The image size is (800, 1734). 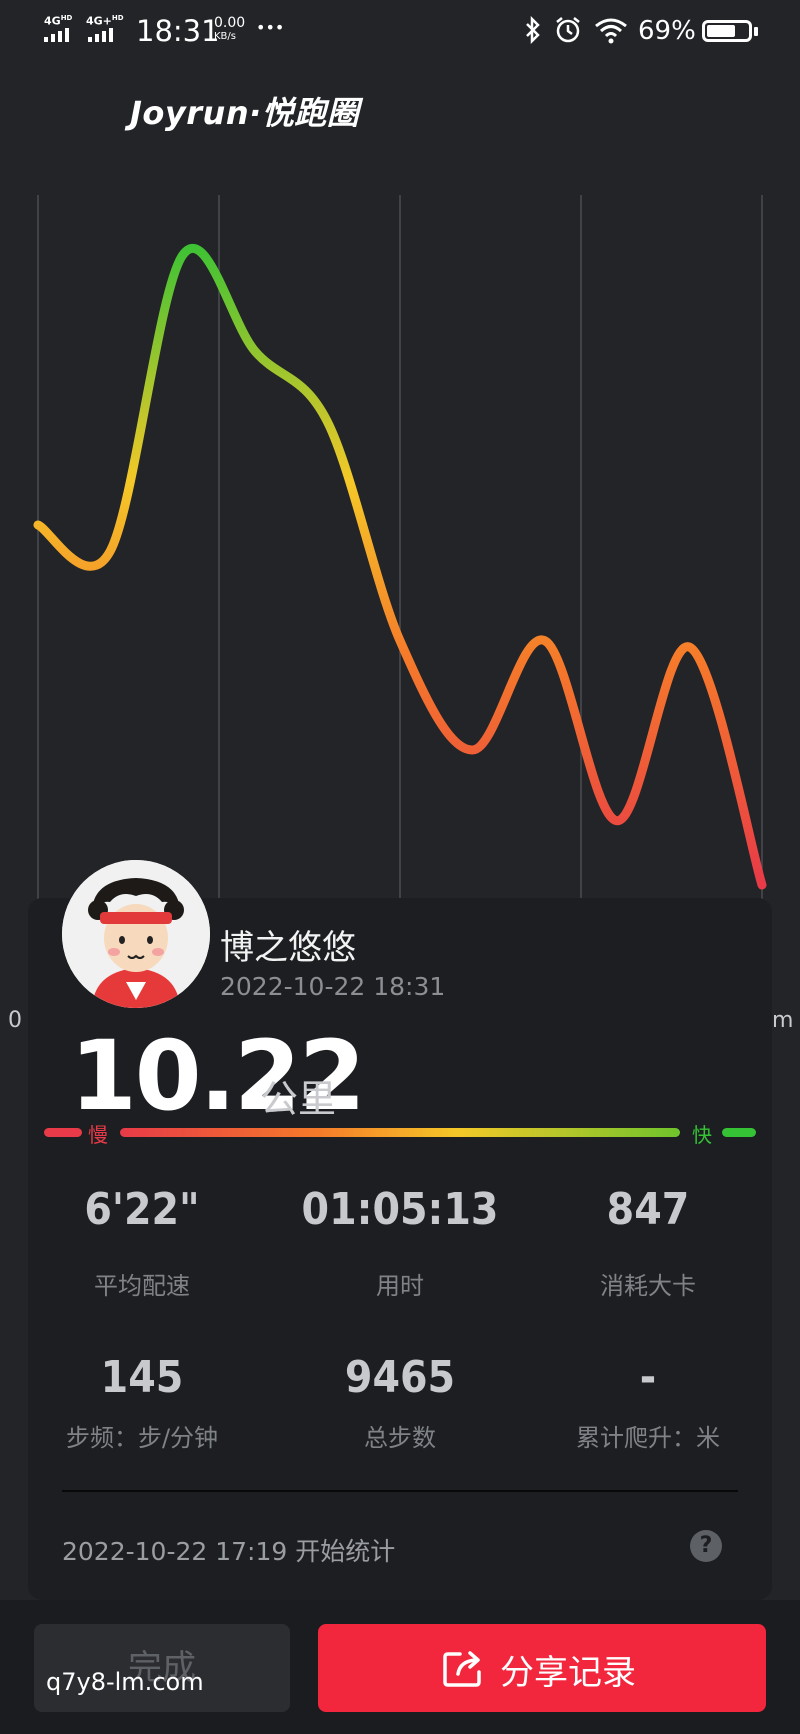 What do you see at coordinates (648, 1209) in the screenshot?
I see `stat-calories-value: 847` at bounding box center [648, 1209].